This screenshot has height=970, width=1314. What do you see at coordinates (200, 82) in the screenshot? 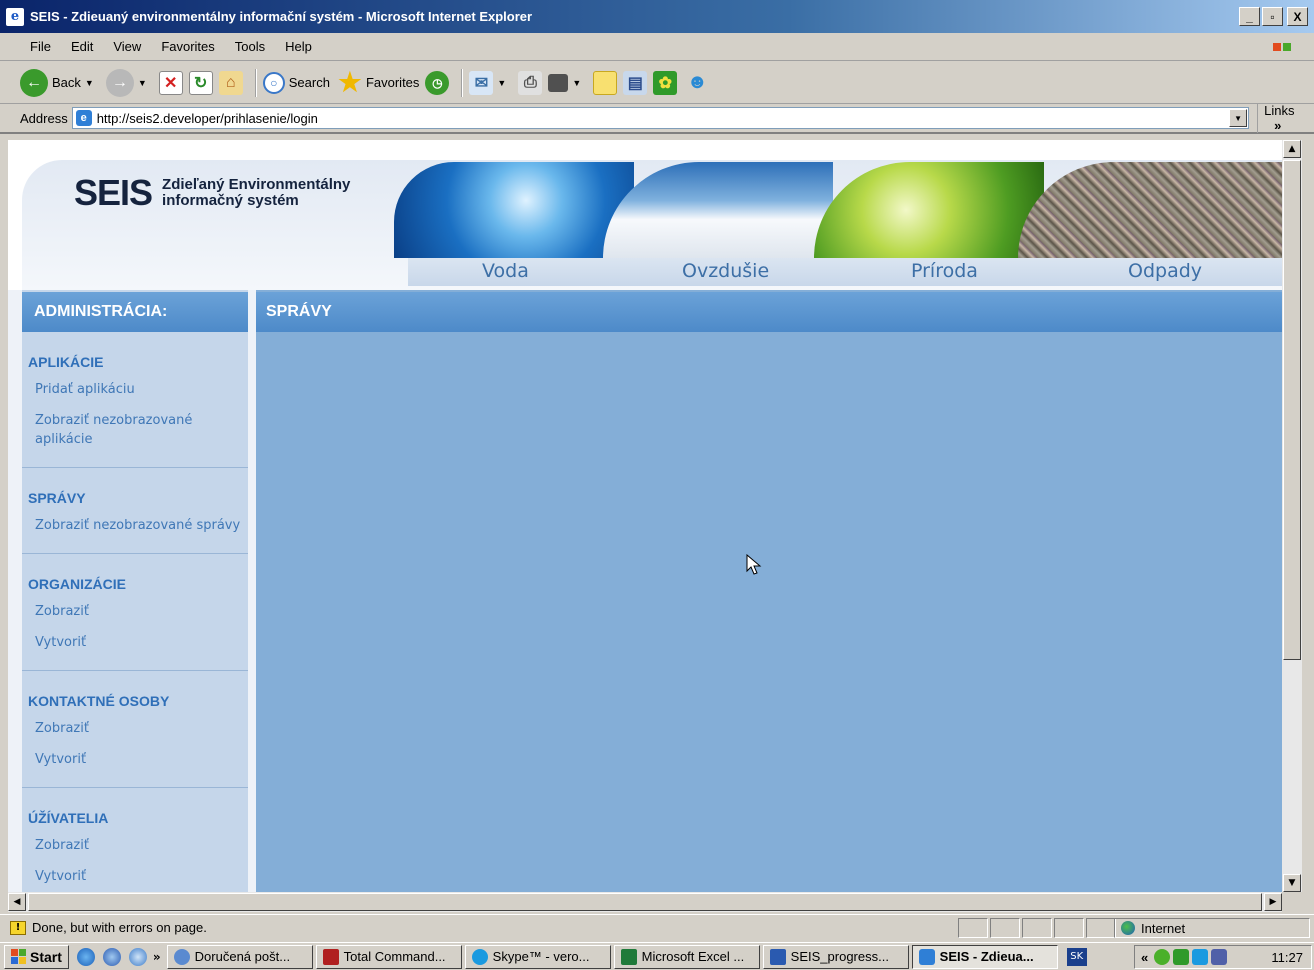
I see `refresh-button: ↻` at bounding box center [200, 82].